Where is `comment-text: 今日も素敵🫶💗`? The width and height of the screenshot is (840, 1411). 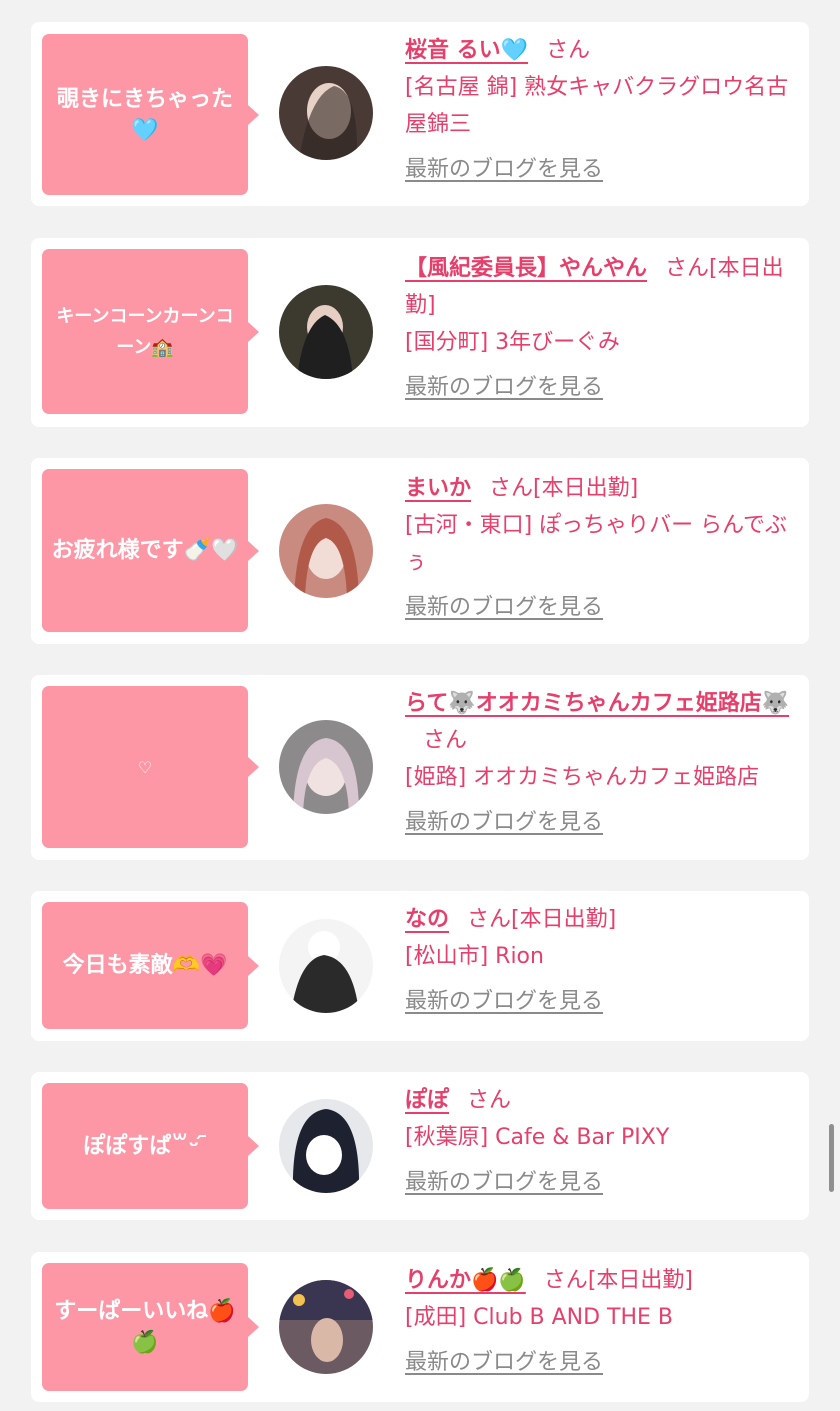
comment-text: 今日も素敵🫶💗 is located at coordinates (145, 965).